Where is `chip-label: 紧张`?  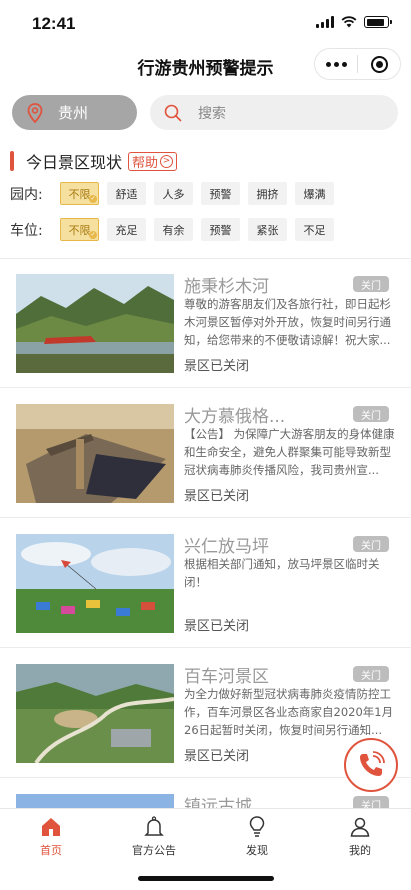
chip-label: 紧张 is located at coordinates (267, 230).